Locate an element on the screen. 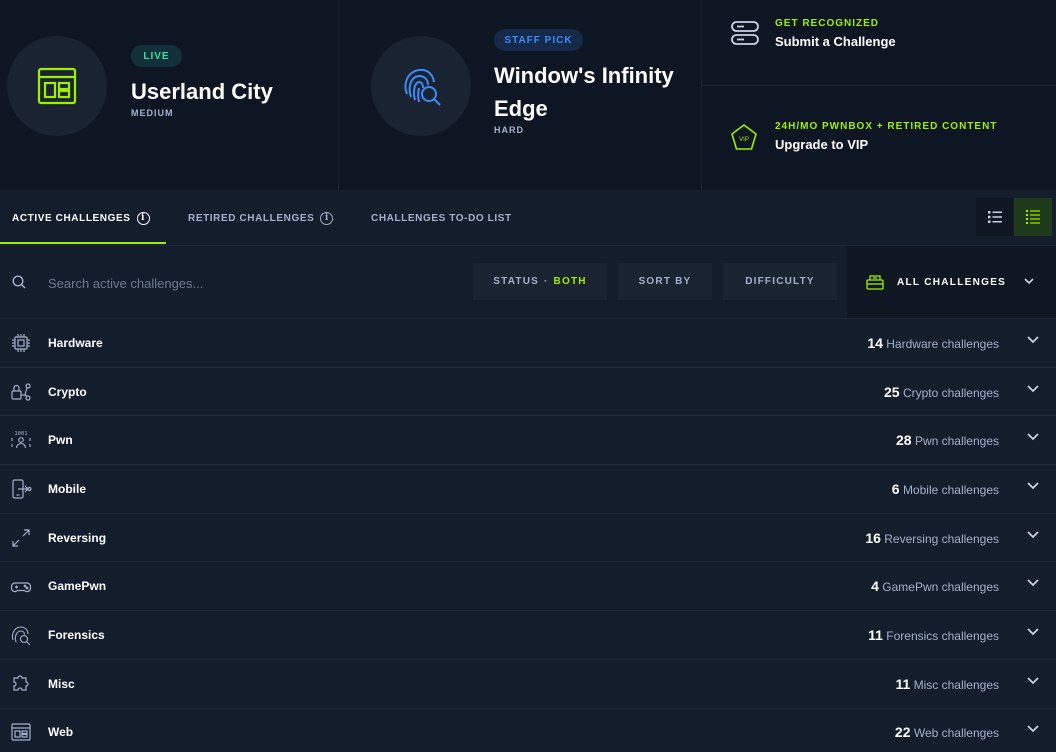 The image size is (1056, 752). tab-label: CHALLENGES TO-DO LIST is located at coordinates (441, 218).